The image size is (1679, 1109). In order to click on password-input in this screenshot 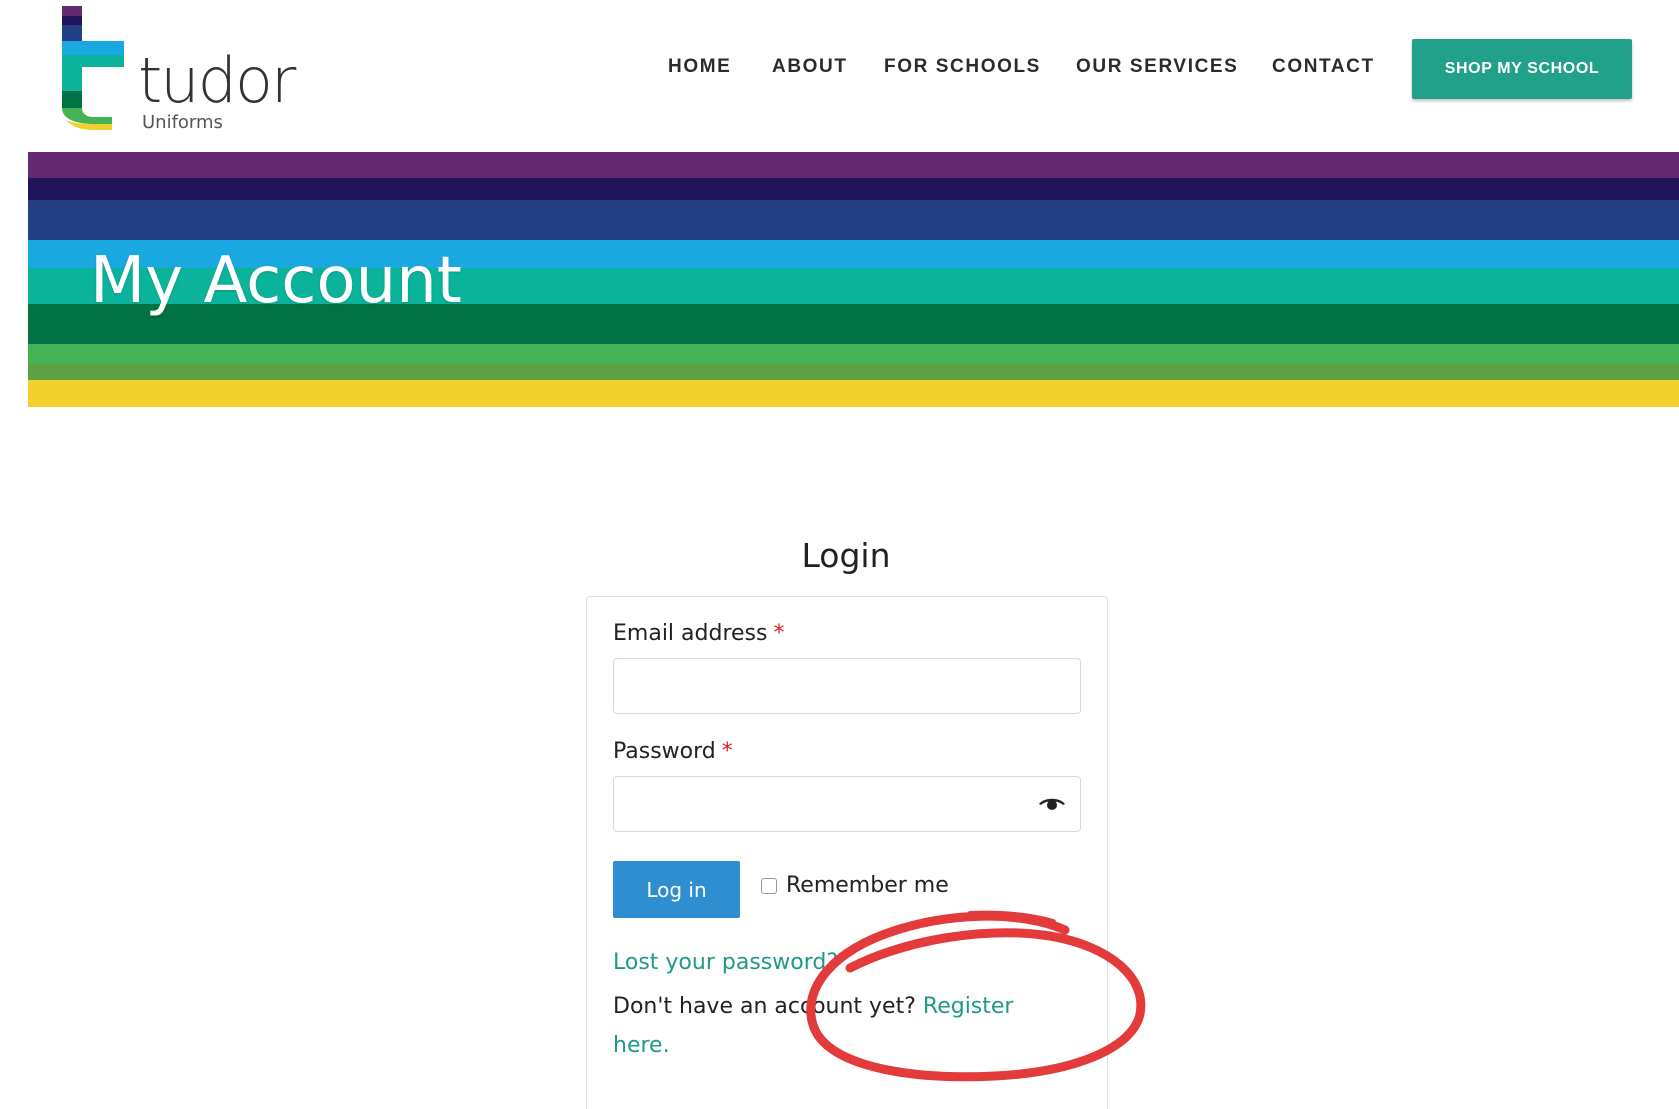, I will do `click(847, 804)`.